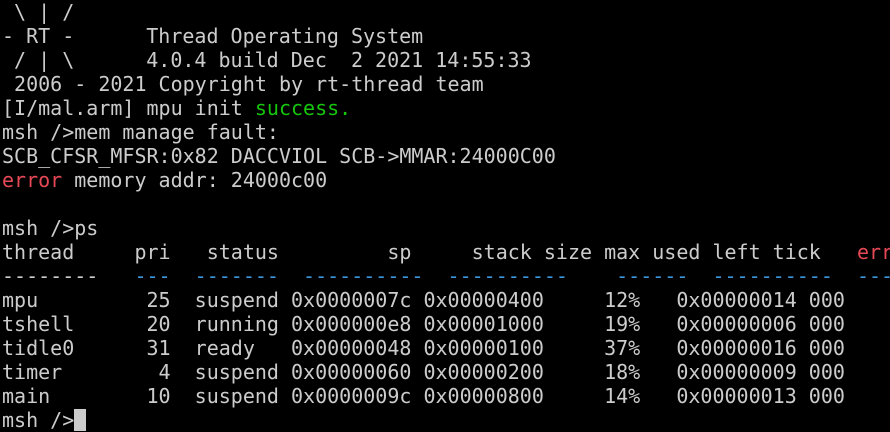  I want to click on ps-cell-left-tick: 0x00000006, so click(742, 324).